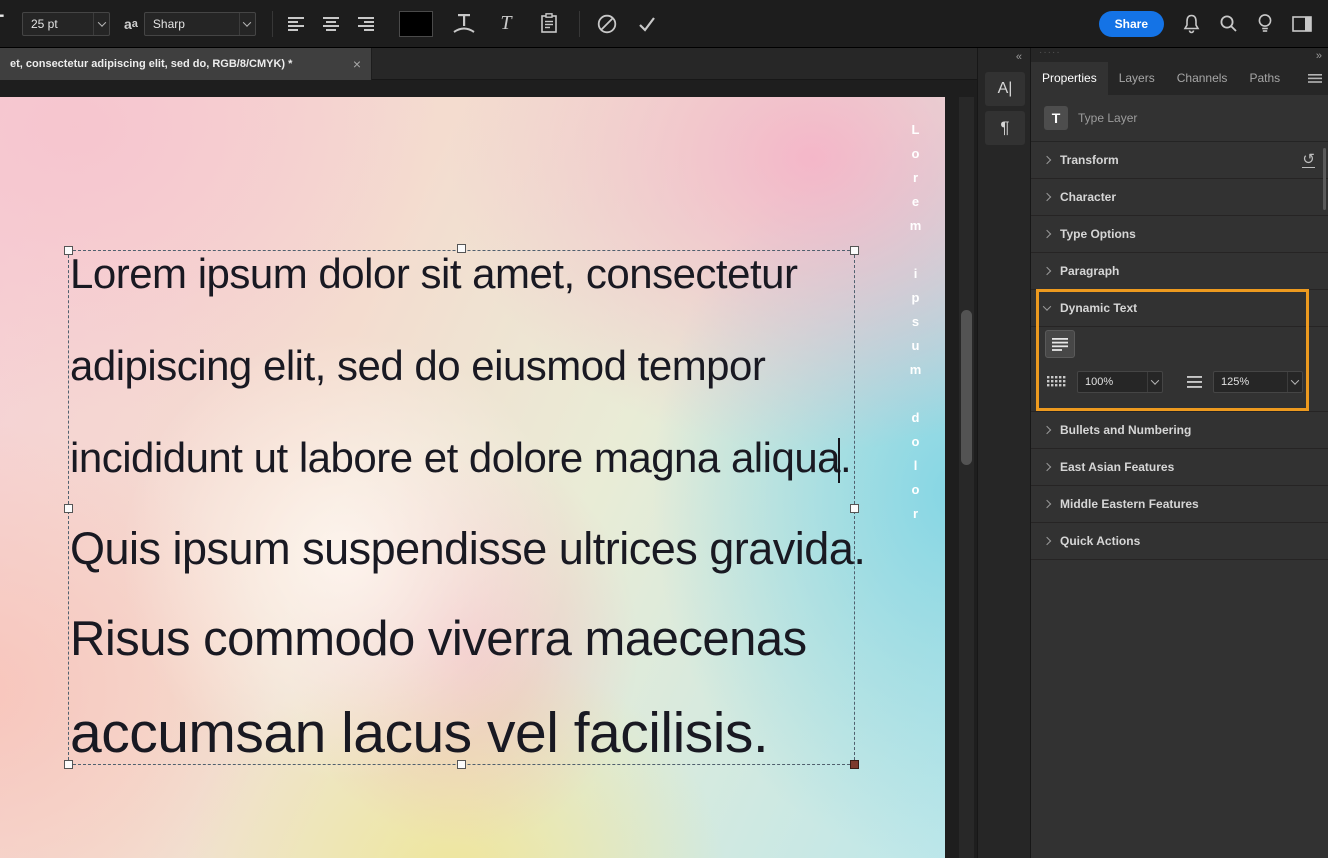  Describe the element at coordinates (1003, 453) in the screenshot. I see `collapsed-panel-dock: « A| ¶` at that location.